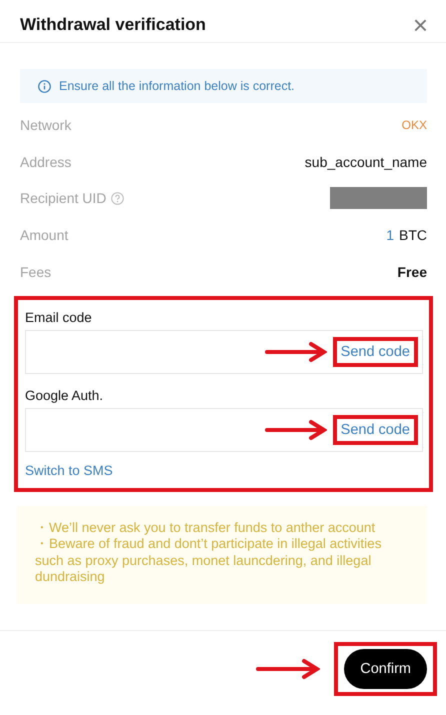 The width and height of the screenshot is (446, 715). I want to click on detail-label: Fees, so click(36, 272).